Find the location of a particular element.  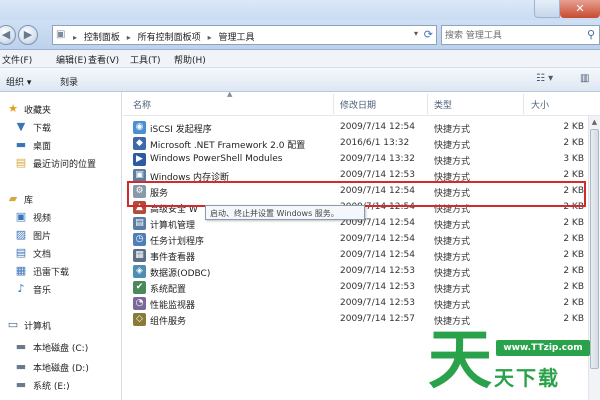

menu-file: 文件(F) is located at coordinates (17, 59).